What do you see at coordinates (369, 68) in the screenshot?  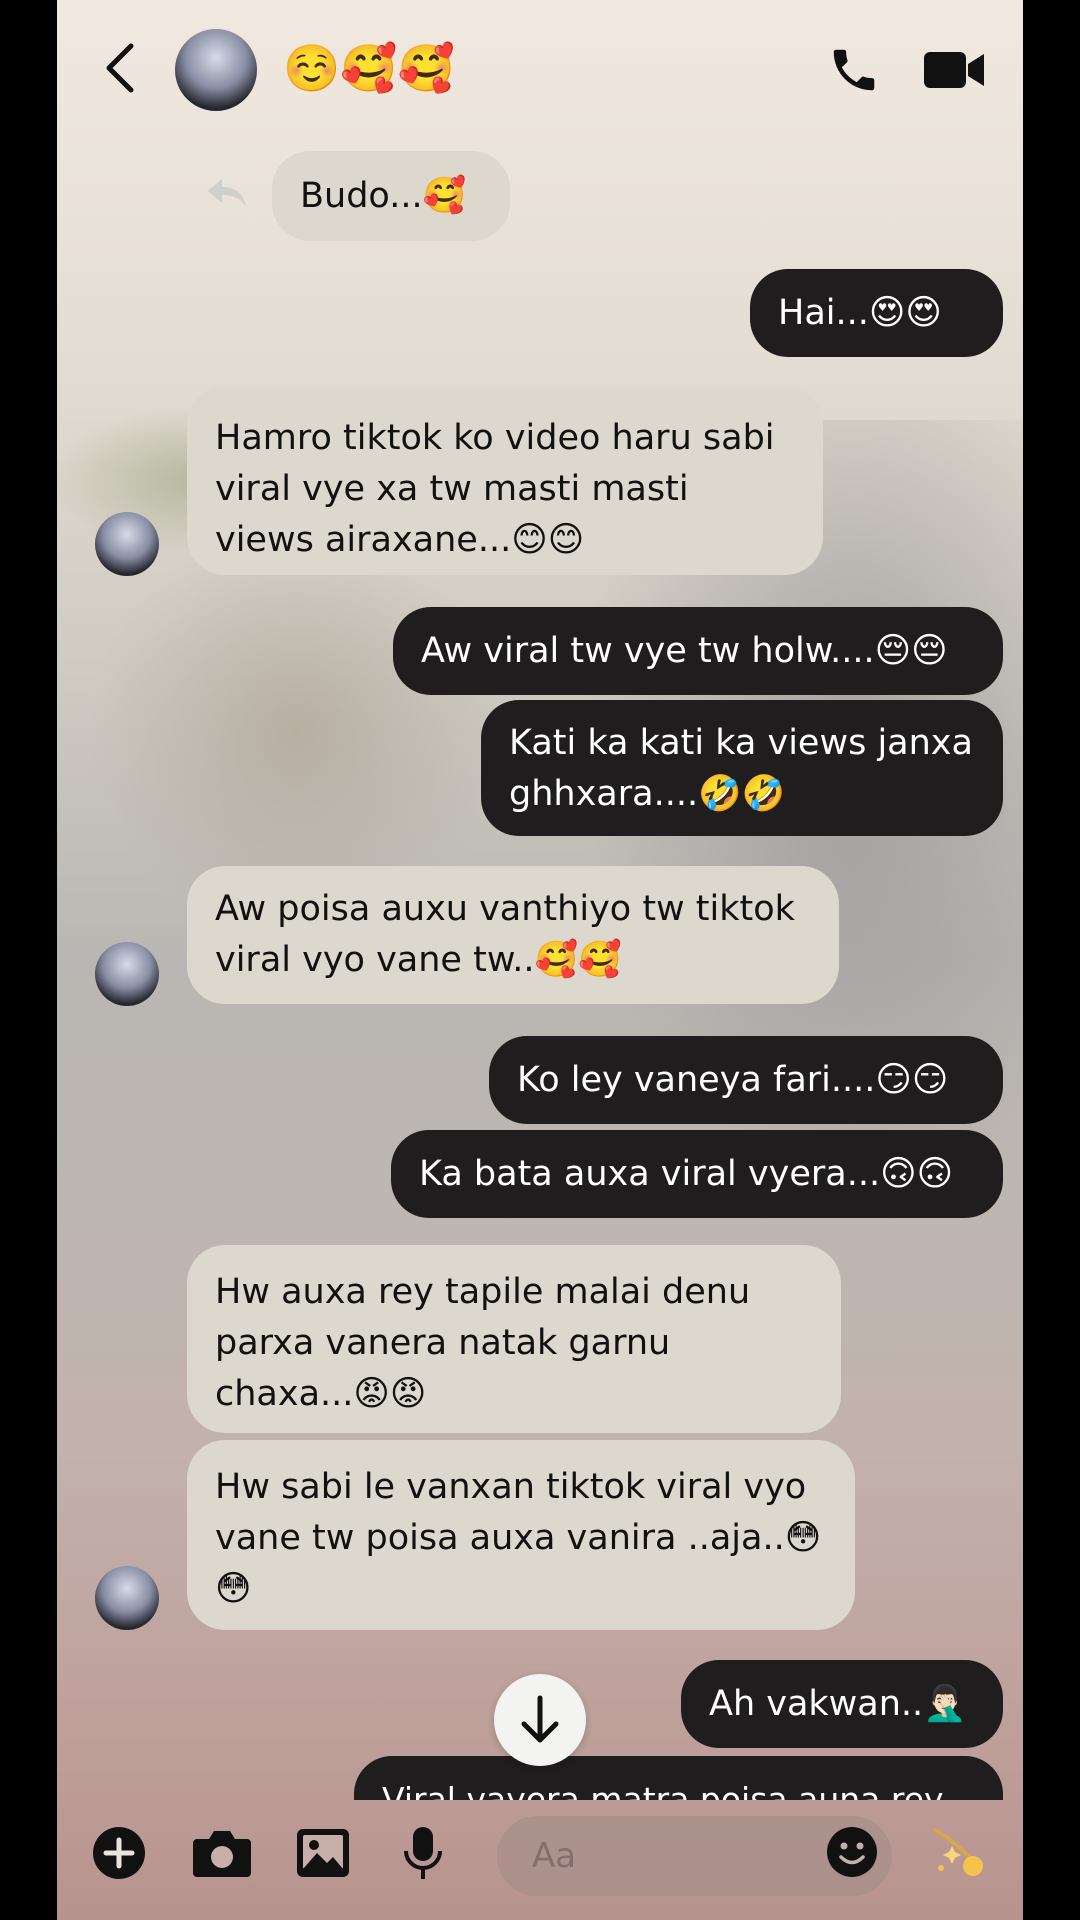 I see `contact-name: ☺️🥰🥰` at bounding box center [369, 68].